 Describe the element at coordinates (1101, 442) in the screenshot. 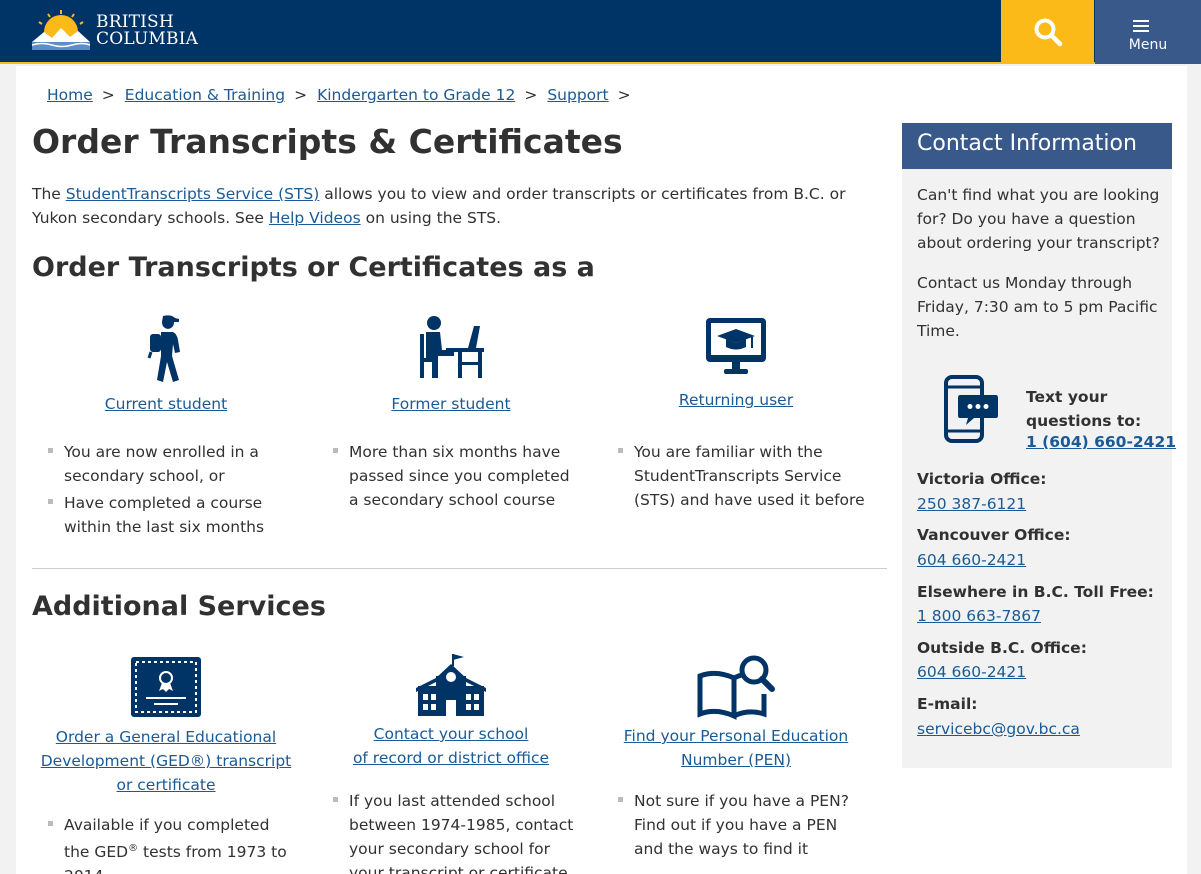

I see `text-number-link: 1 (604) 660-2421` at that location.